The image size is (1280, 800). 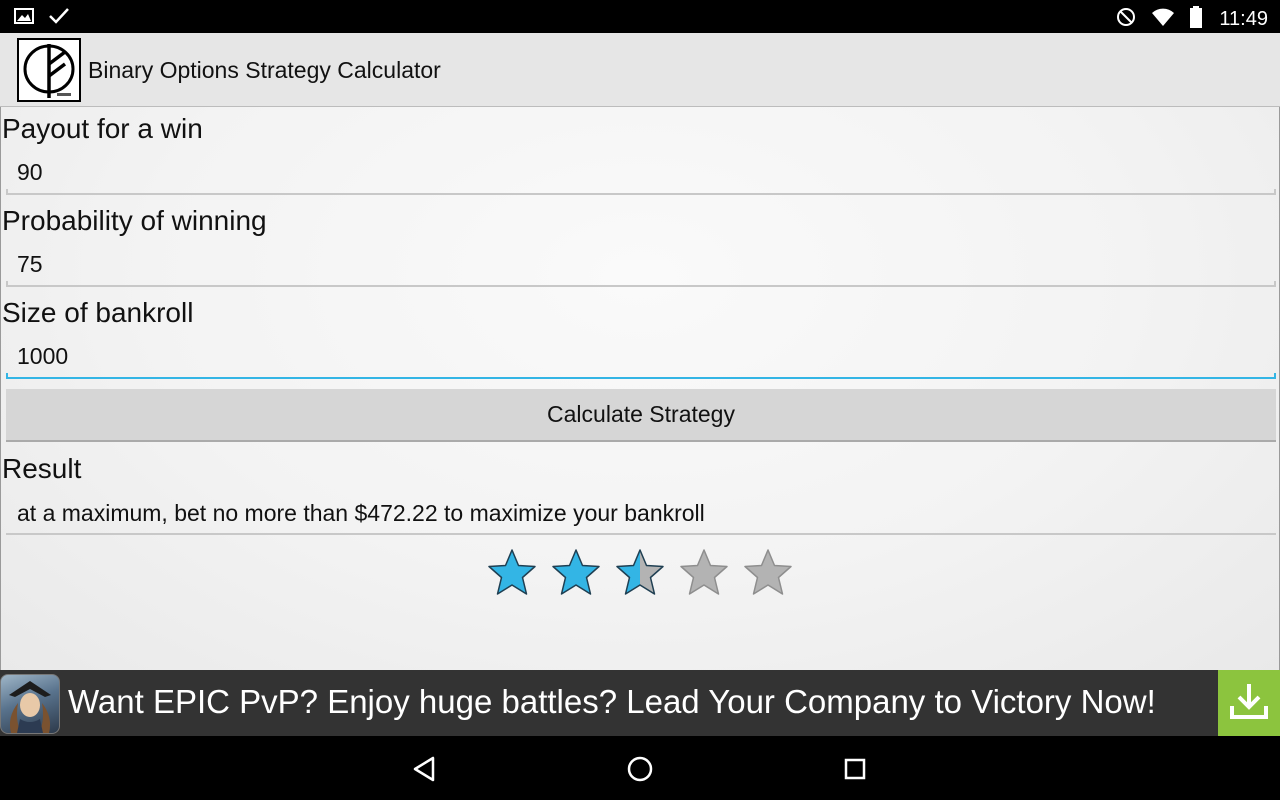 What do you see at coordinates (59, 18) in the screenshot?
I see `check-icon` at bounding box center [59, 18].